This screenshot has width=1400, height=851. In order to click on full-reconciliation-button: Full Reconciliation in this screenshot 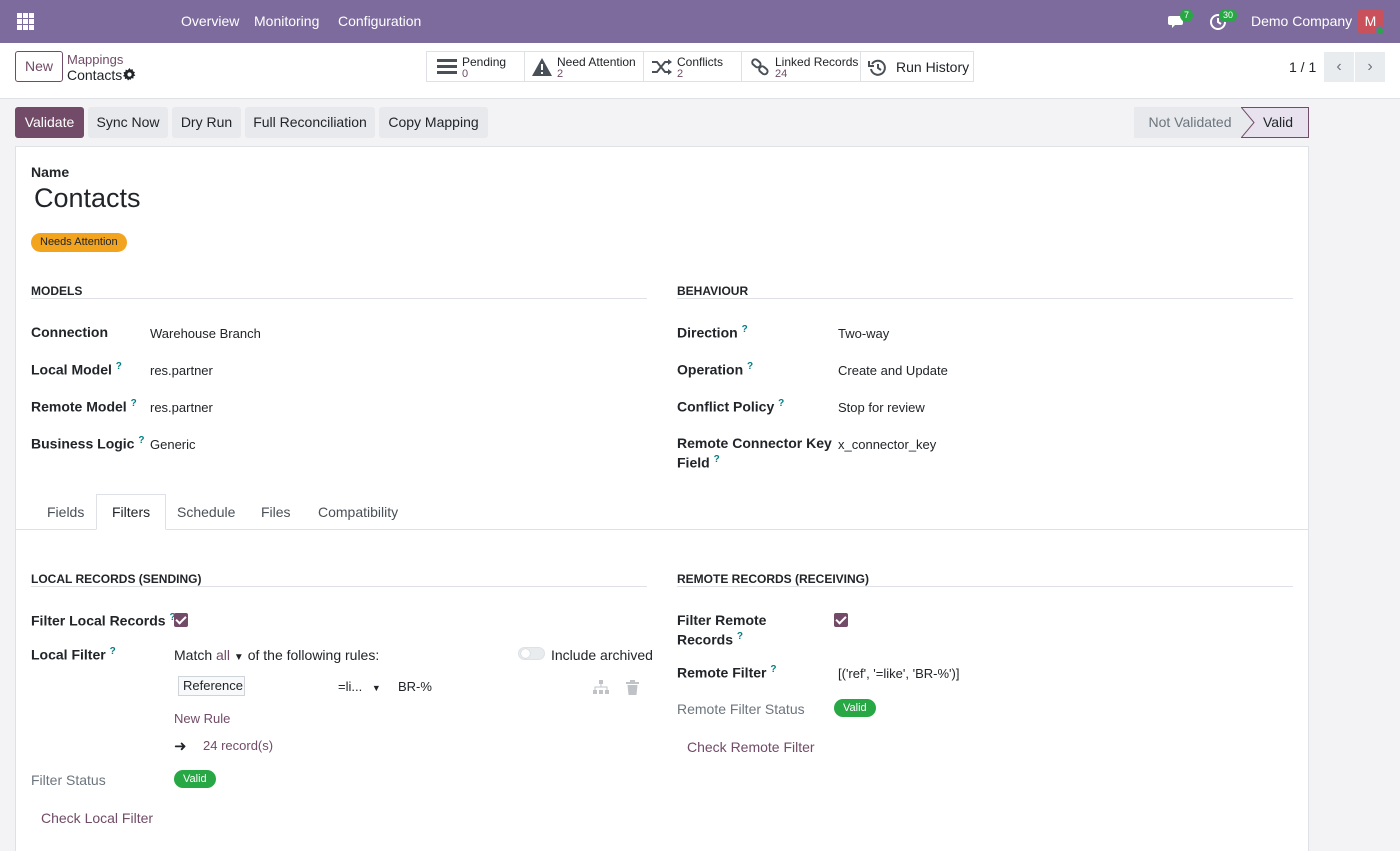, I will do `click(310, 122)`.